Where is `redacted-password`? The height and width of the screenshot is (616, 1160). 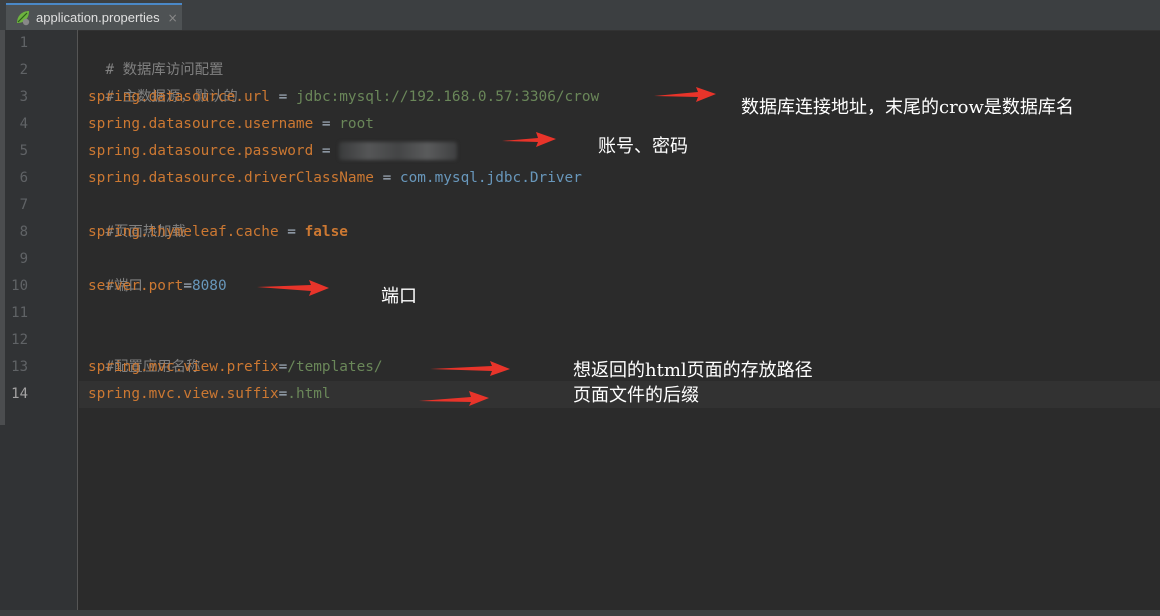 redacted-password is located at coordinates (398, 151).